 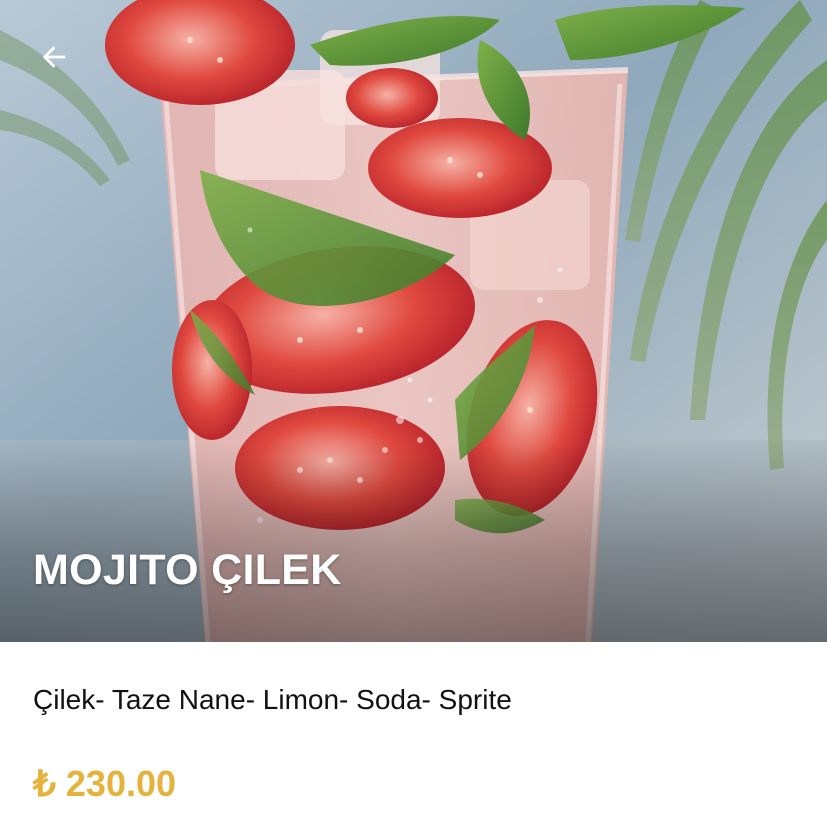 I want to click on product-price: ₺ 230.00, so click(x=105, y=783).